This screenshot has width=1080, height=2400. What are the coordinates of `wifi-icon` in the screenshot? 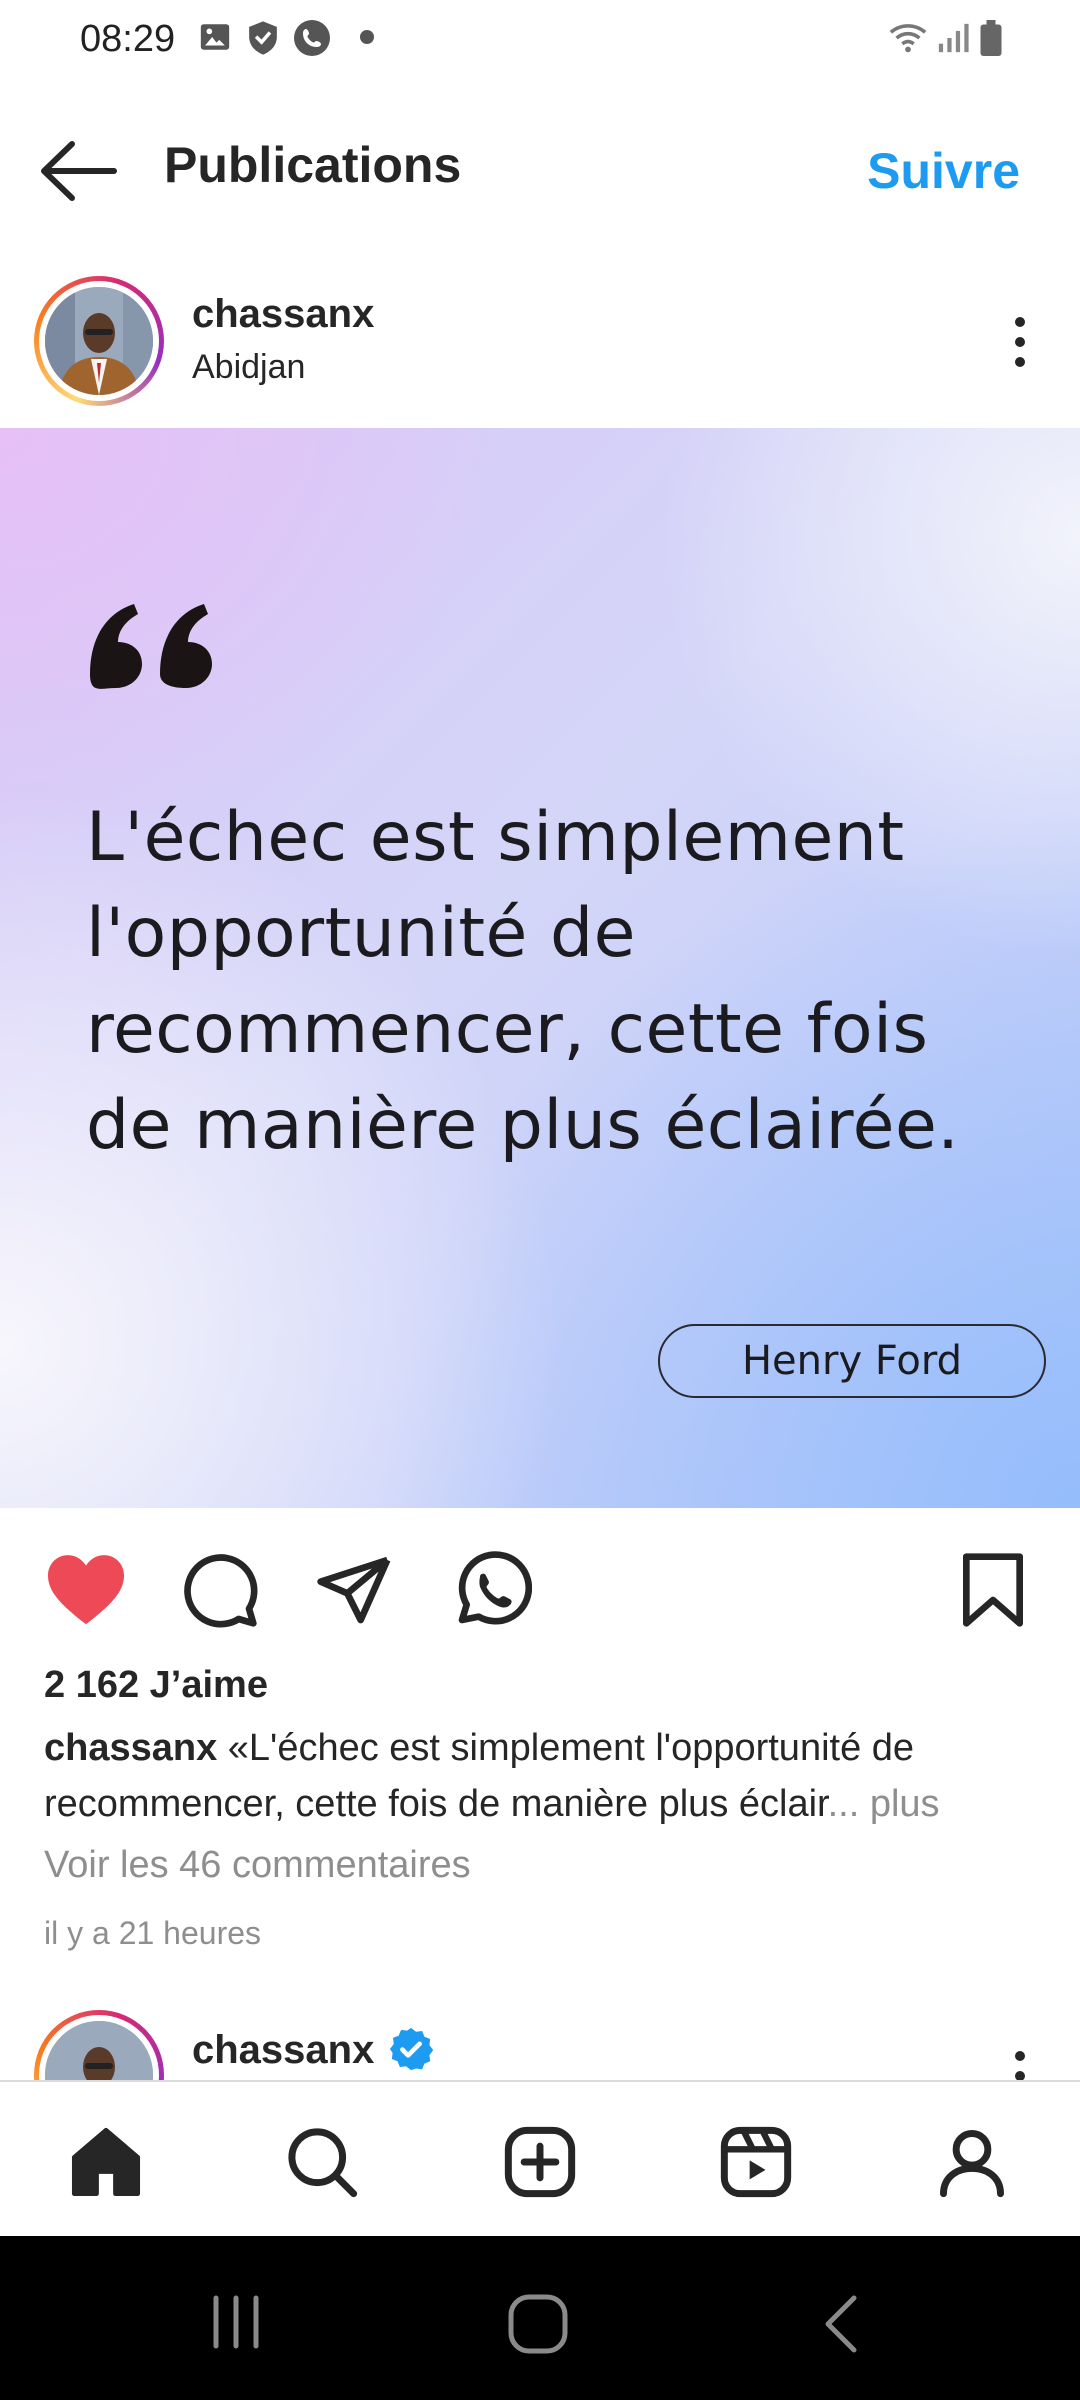 It's located at (908, 38).